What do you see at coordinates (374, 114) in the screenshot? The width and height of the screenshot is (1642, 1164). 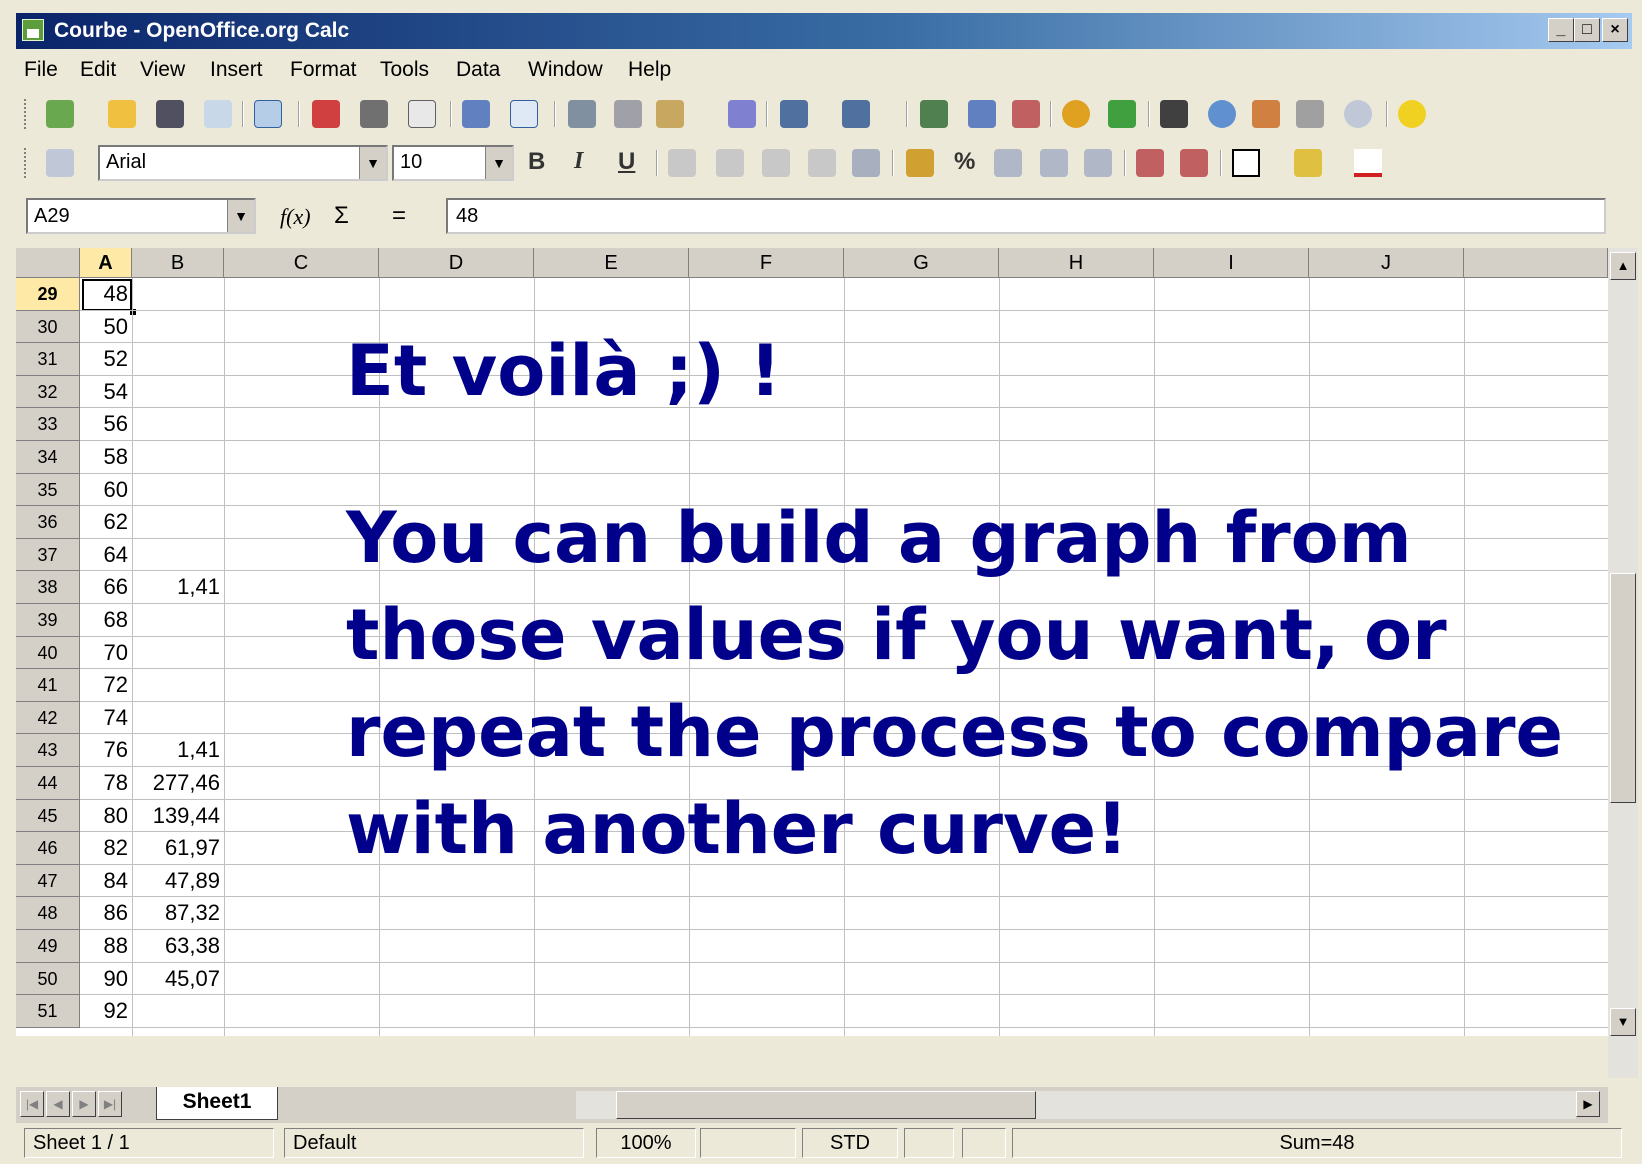 I see `print-icon` at bounding box center [374, 114].